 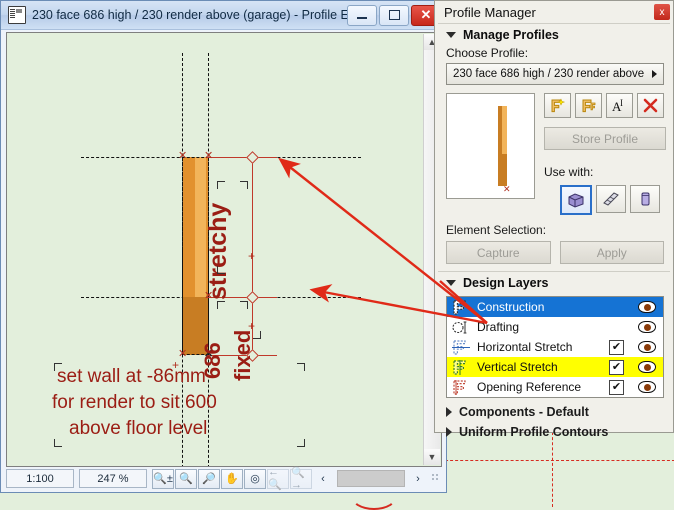 I want to click on layer-checkbox-horizontal-stretch: ✔, so click(x=616, y=347).